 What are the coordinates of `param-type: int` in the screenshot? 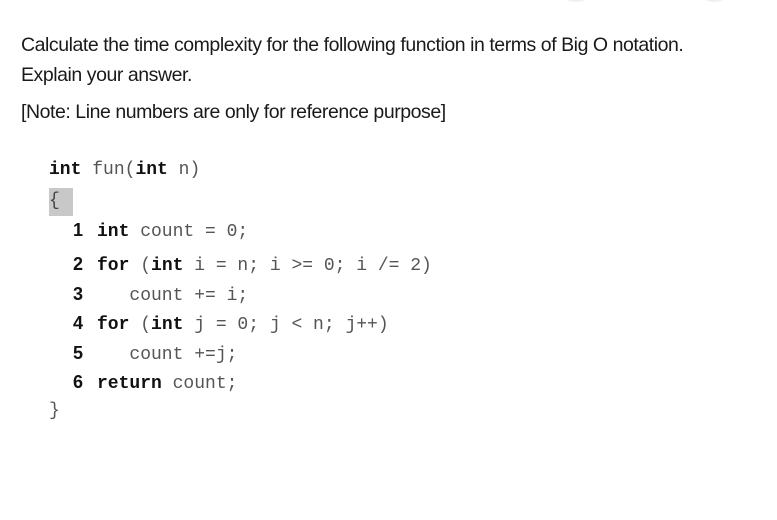 It's located at (151, 170).